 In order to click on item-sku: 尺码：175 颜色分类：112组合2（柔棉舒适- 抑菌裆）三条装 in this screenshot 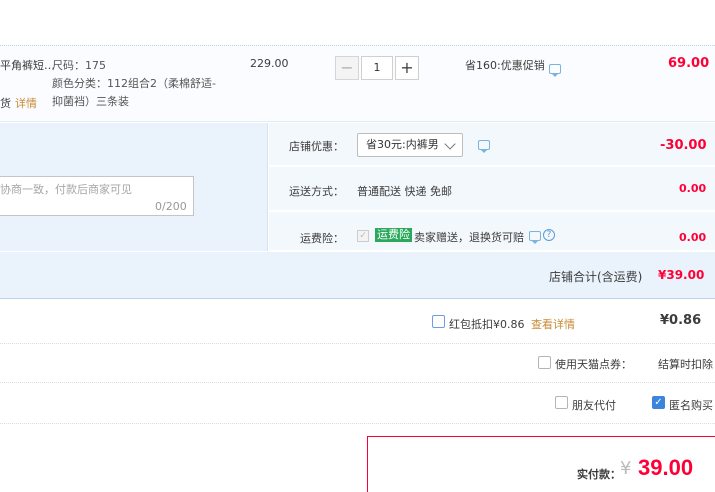, I will do `click(134, 84)`.